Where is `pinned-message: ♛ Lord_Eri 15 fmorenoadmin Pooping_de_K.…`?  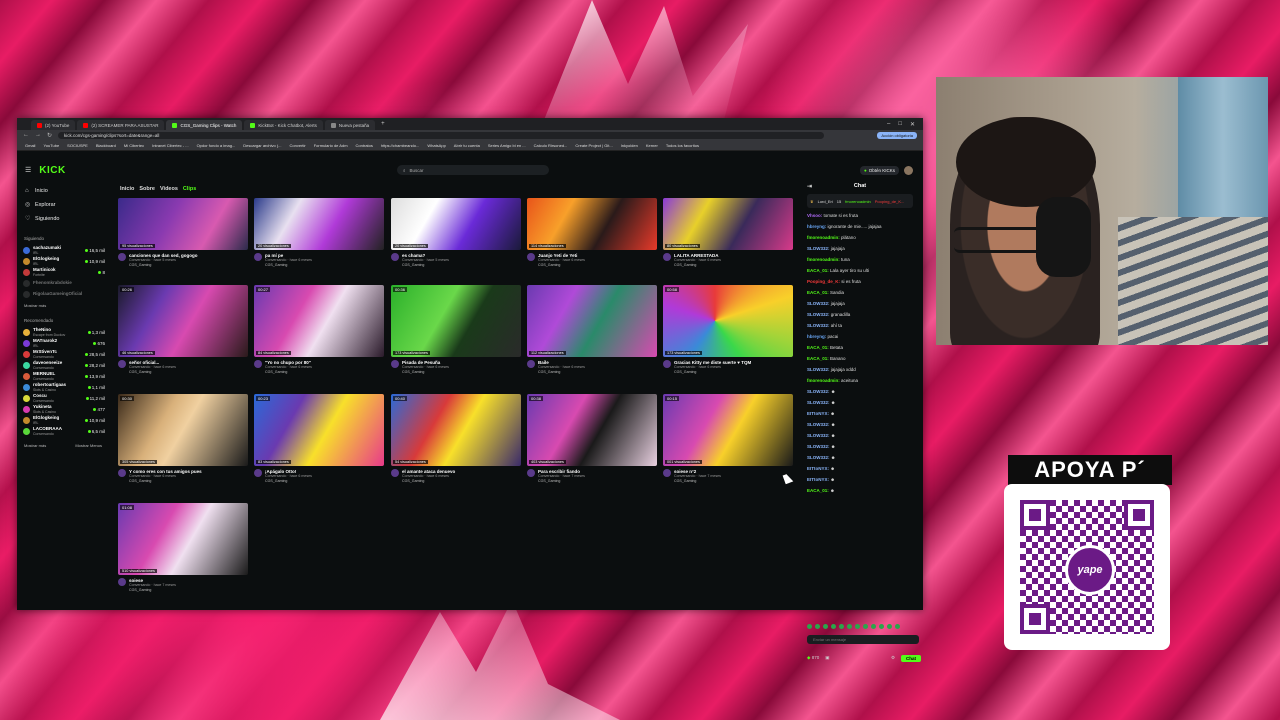 pinned-message: ♛ Lord_Eri 15 fmorenoadmin Pooping_de_K.… is located at coordinates (860, 201).